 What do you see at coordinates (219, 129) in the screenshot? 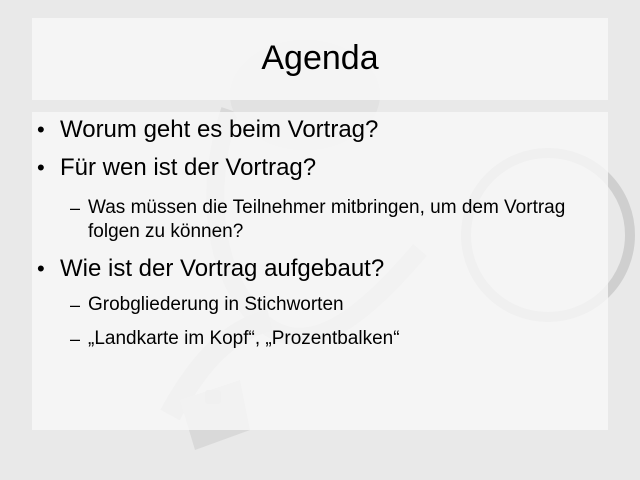
I see `list-item-text: Worum geht es beim Vortrag?` at bounding box center [219, 129].